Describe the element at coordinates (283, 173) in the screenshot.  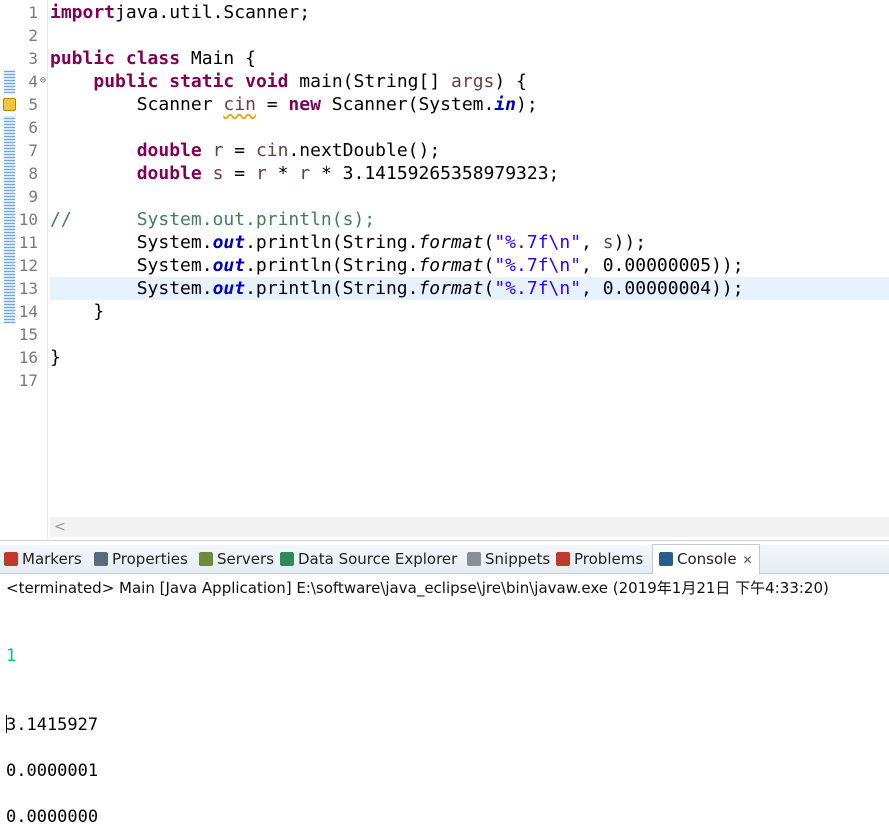
I see `code-token: *` at that location.